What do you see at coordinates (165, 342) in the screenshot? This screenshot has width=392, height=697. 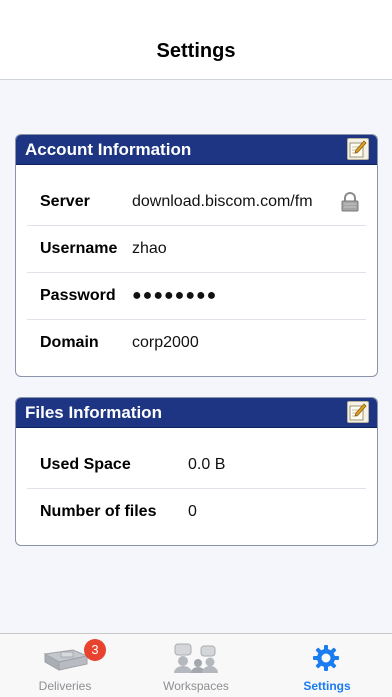 I see `domain-value: corp2000` at bounding box center [165, 342].